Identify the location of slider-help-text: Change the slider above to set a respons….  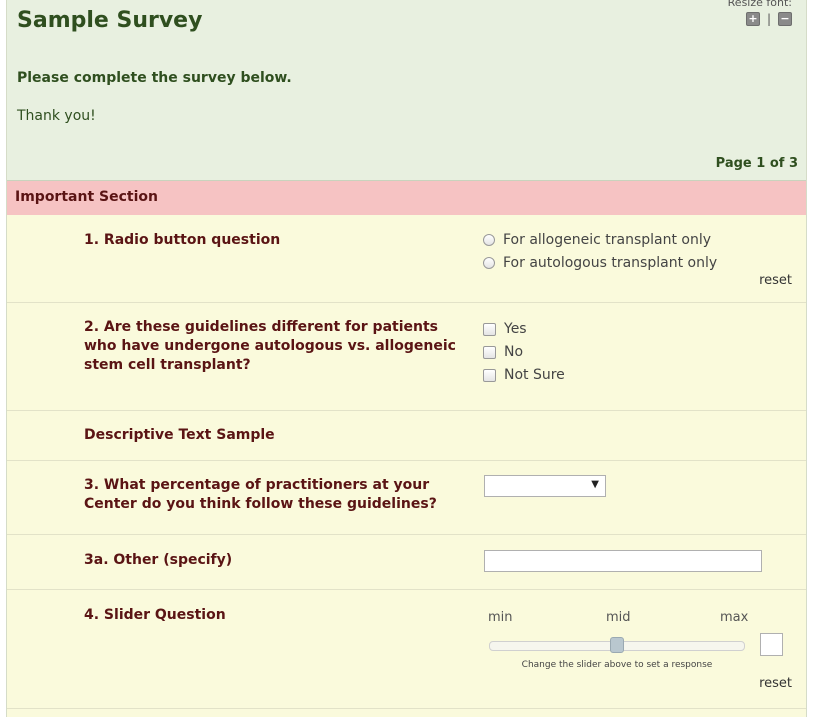
(617, 665).